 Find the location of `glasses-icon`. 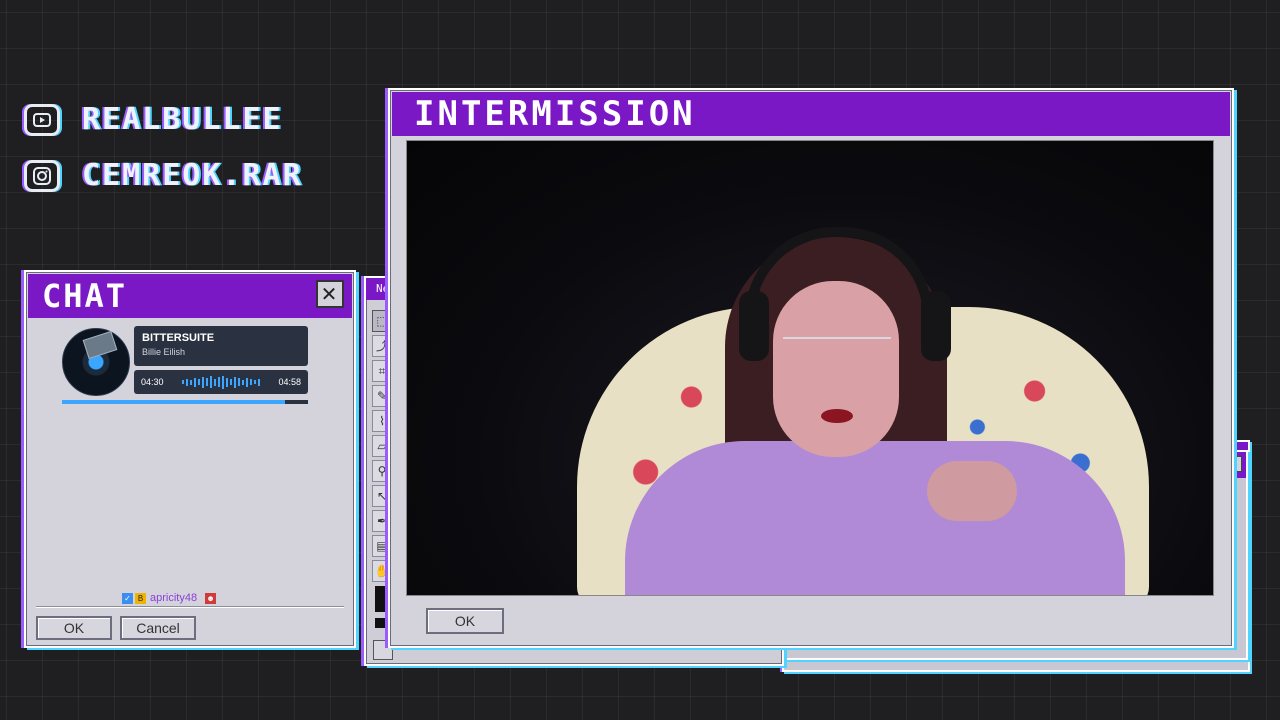

glasses-icon is located at coordinates (837, 352).